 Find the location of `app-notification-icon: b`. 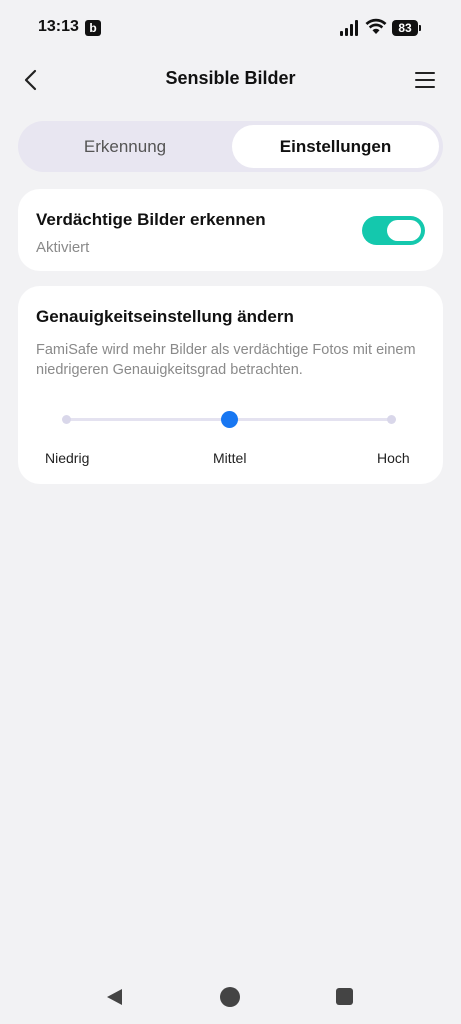

app-notification-icon: b is located at coordinates (93, 28).